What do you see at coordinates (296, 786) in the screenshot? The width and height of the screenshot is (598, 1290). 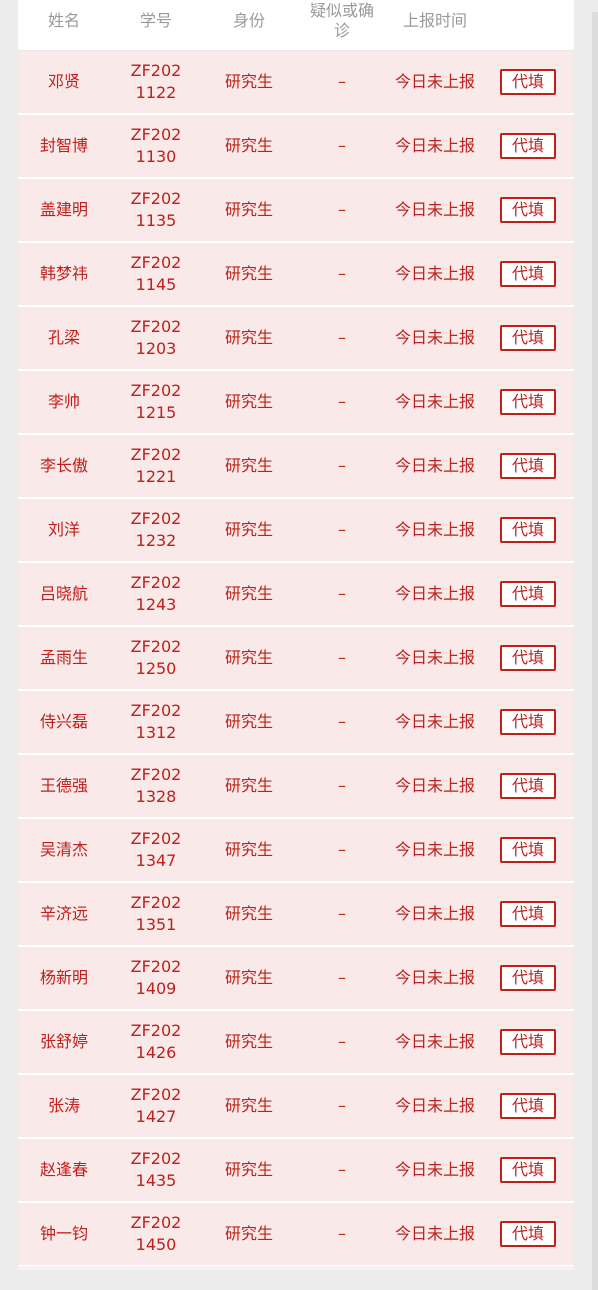 I see `table-row: 王德强 ZF2021328 研究生 – 今日未上报 代填` at bounding box center [296, 786].